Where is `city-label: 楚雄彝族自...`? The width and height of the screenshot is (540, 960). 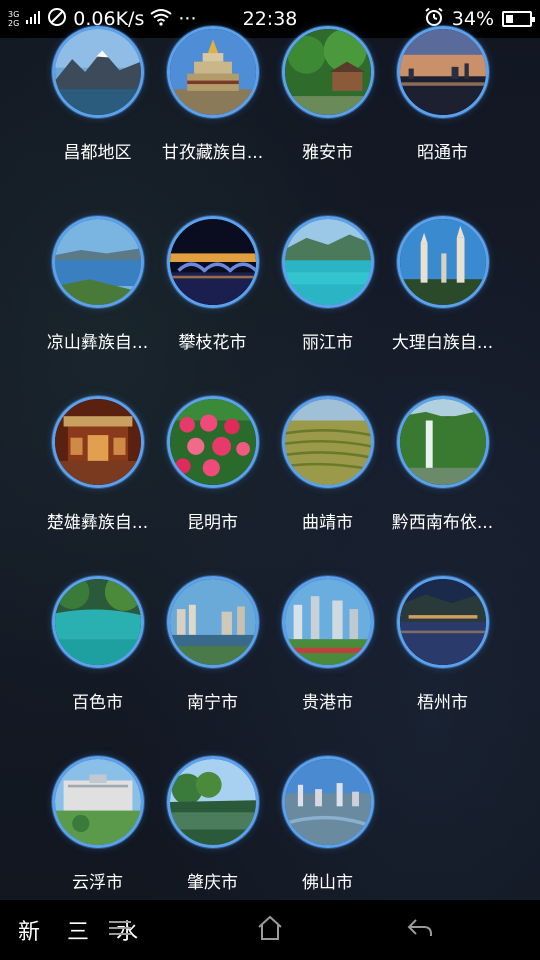
city-label: 楚雄彝族自... is located at coordinates (97, 523).